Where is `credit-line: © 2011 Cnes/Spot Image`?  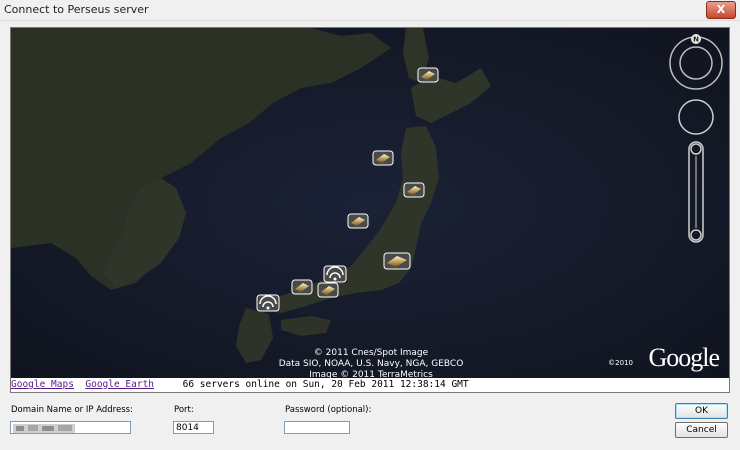 credit-line: © 2011 Cnes/Spot Image is located at coordinates (371, 353).